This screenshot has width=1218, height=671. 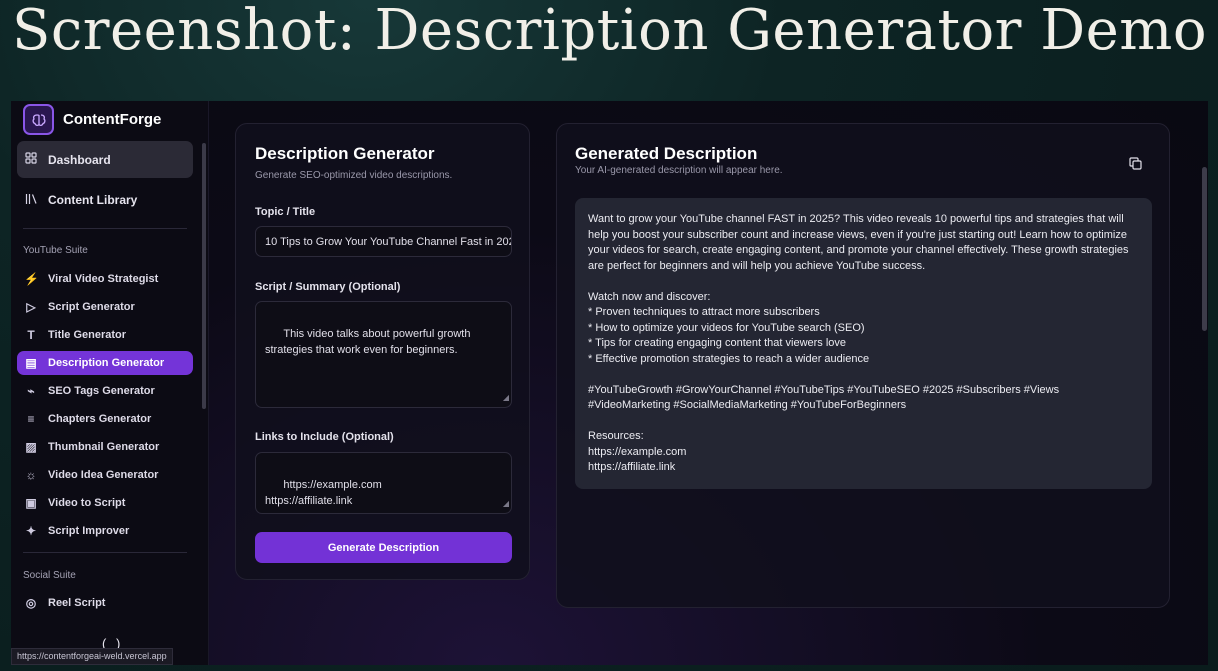 I want to click on sidebar-item-label: Thumbnail Generator, so click(x=104, y=447).